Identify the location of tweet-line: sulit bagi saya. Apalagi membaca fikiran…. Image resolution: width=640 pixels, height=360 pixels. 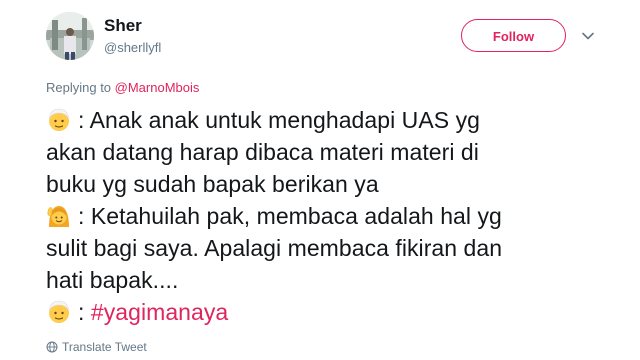
(274, 248).